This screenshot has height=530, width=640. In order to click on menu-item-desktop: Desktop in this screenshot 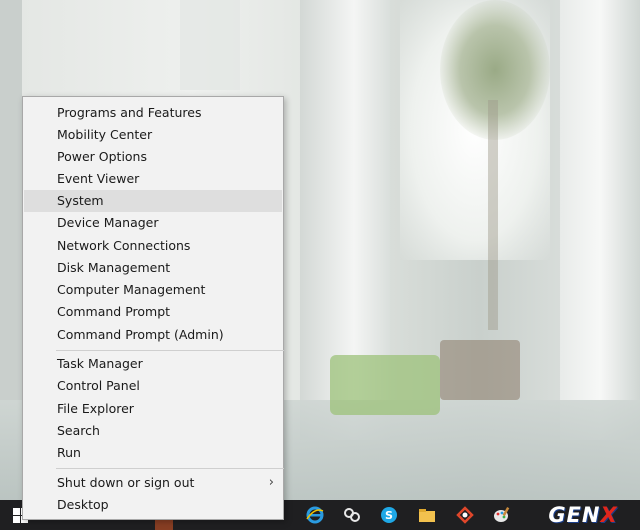, I will do `click(153, 505)`.